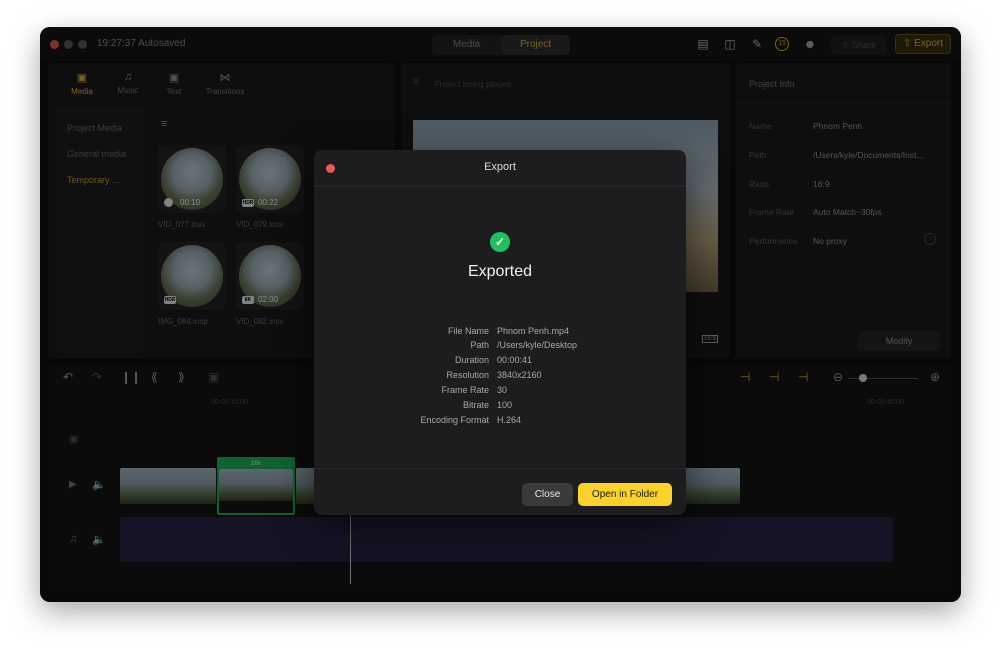 This screenshot has height=655, width=1000. I want to click on detail-label: Encoding Format, so click(454, 420).